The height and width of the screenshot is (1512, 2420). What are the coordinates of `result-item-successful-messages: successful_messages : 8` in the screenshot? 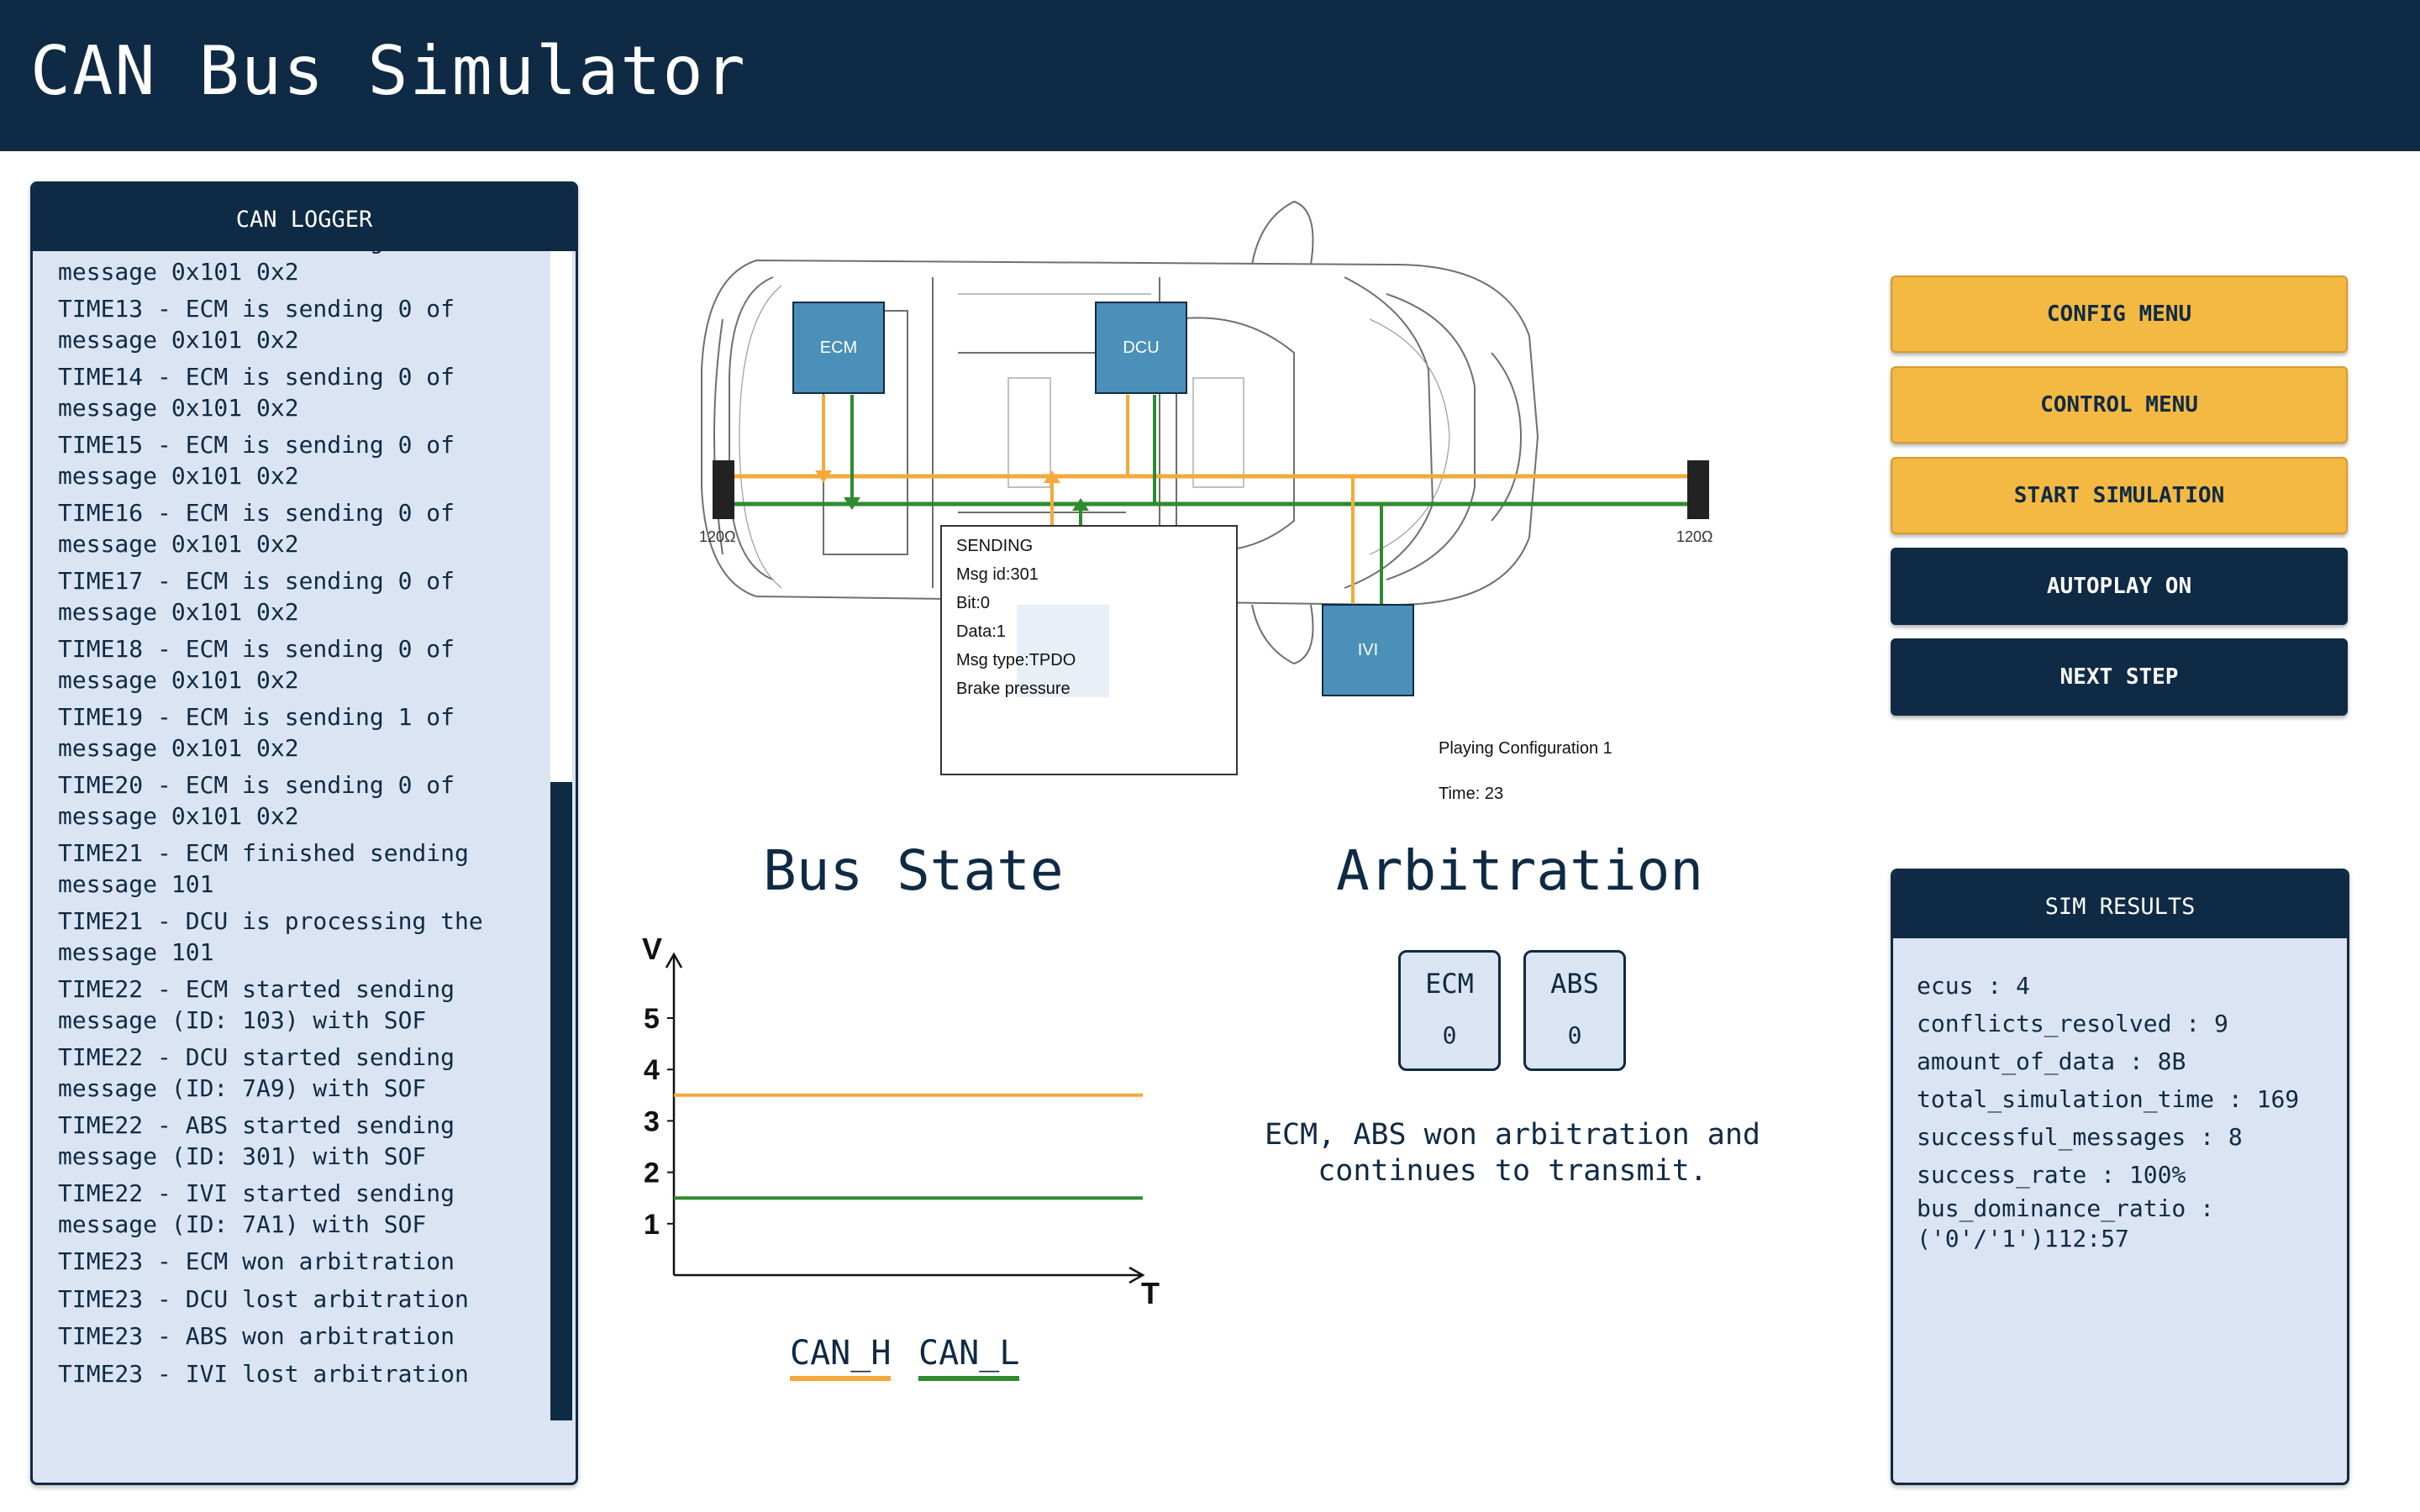 It's located at (2080, 1137).